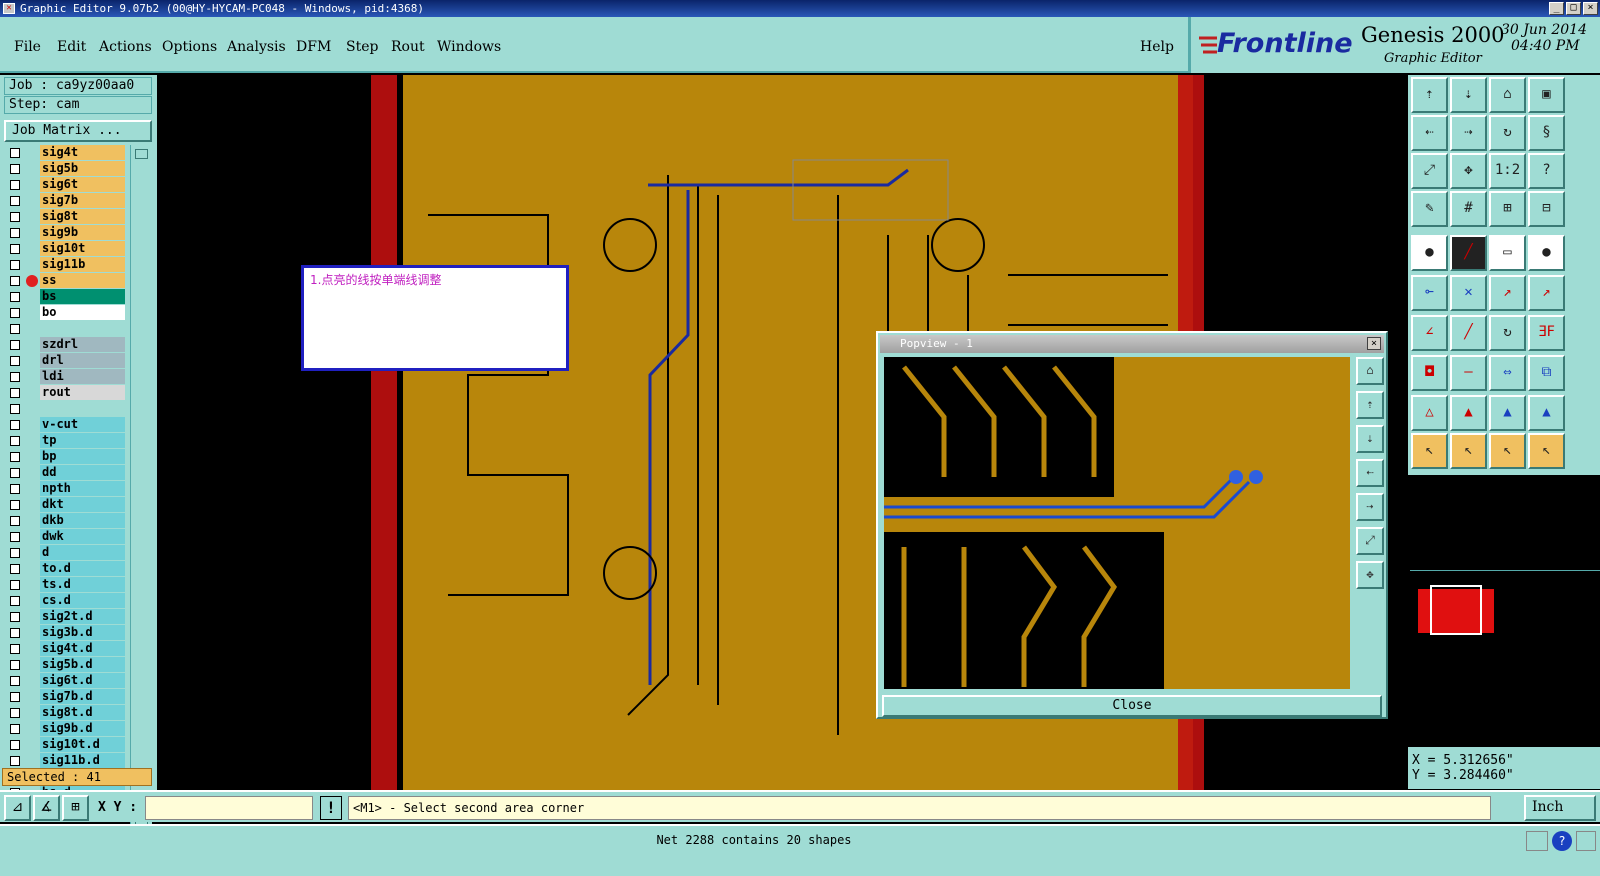 This screenshot has width=1600, height=876. I want to click on layer-row: ss, so click(64, 281).